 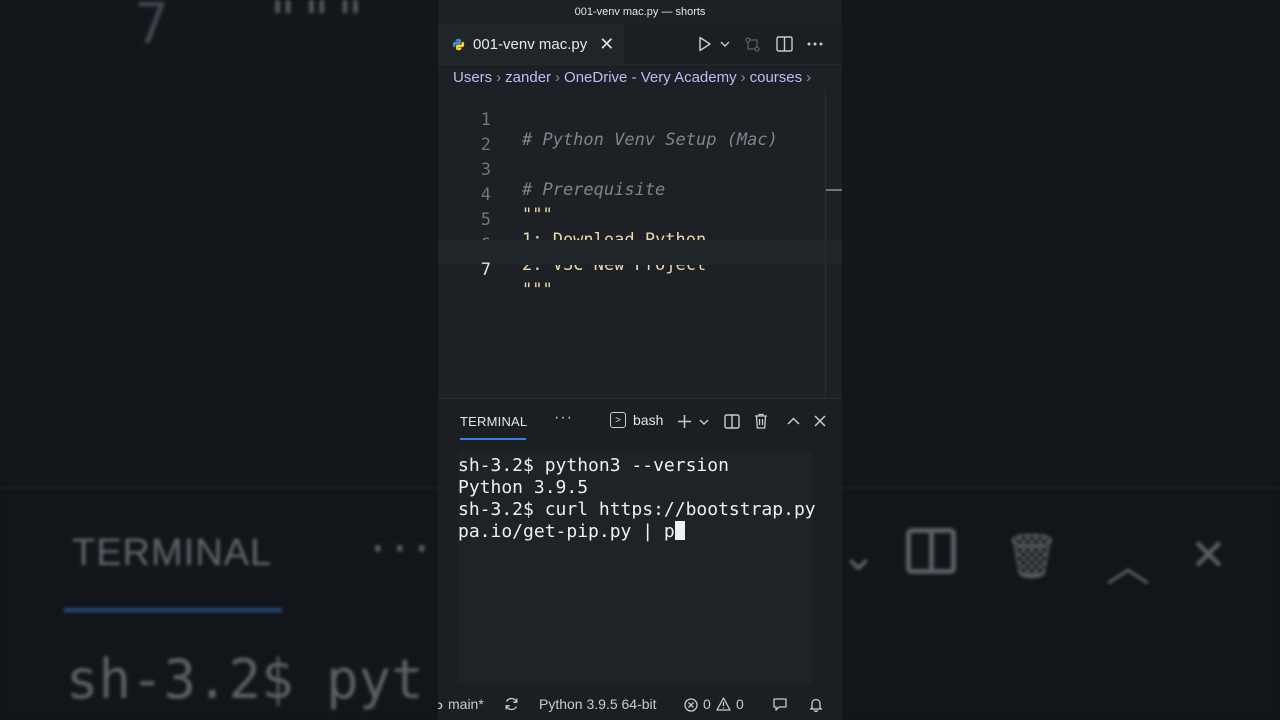 I want to click on active-tab-indicator, so click(x=493, y=439).